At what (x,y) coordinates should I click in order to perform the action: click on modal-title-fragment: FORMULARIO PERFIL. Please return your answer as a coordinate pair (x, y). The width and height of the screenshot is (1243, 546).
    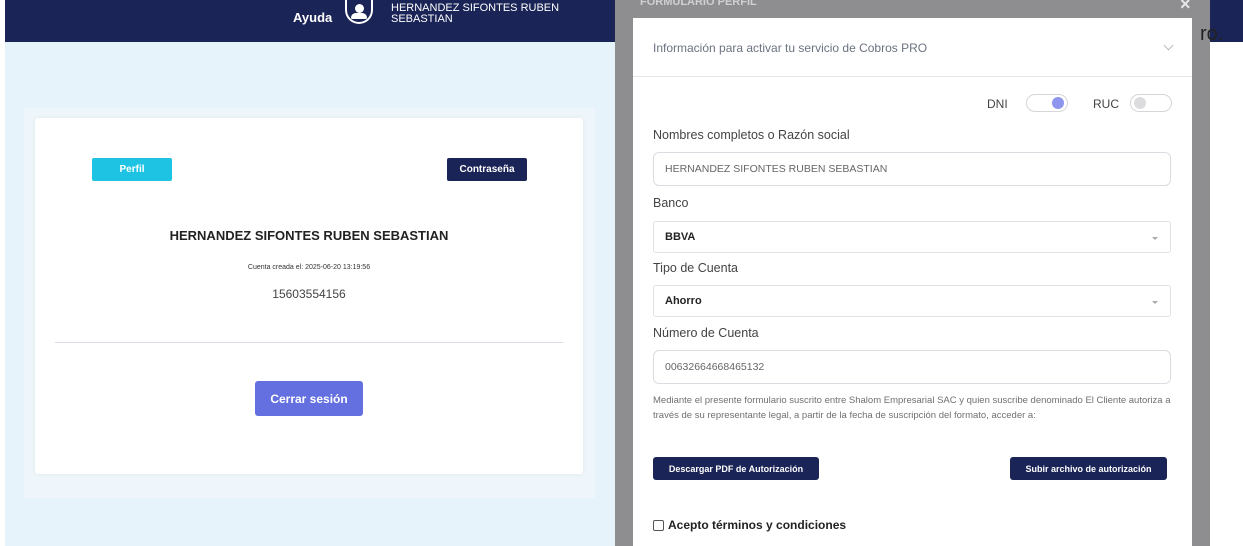
    Looking at the image, I should click on (698, 3).